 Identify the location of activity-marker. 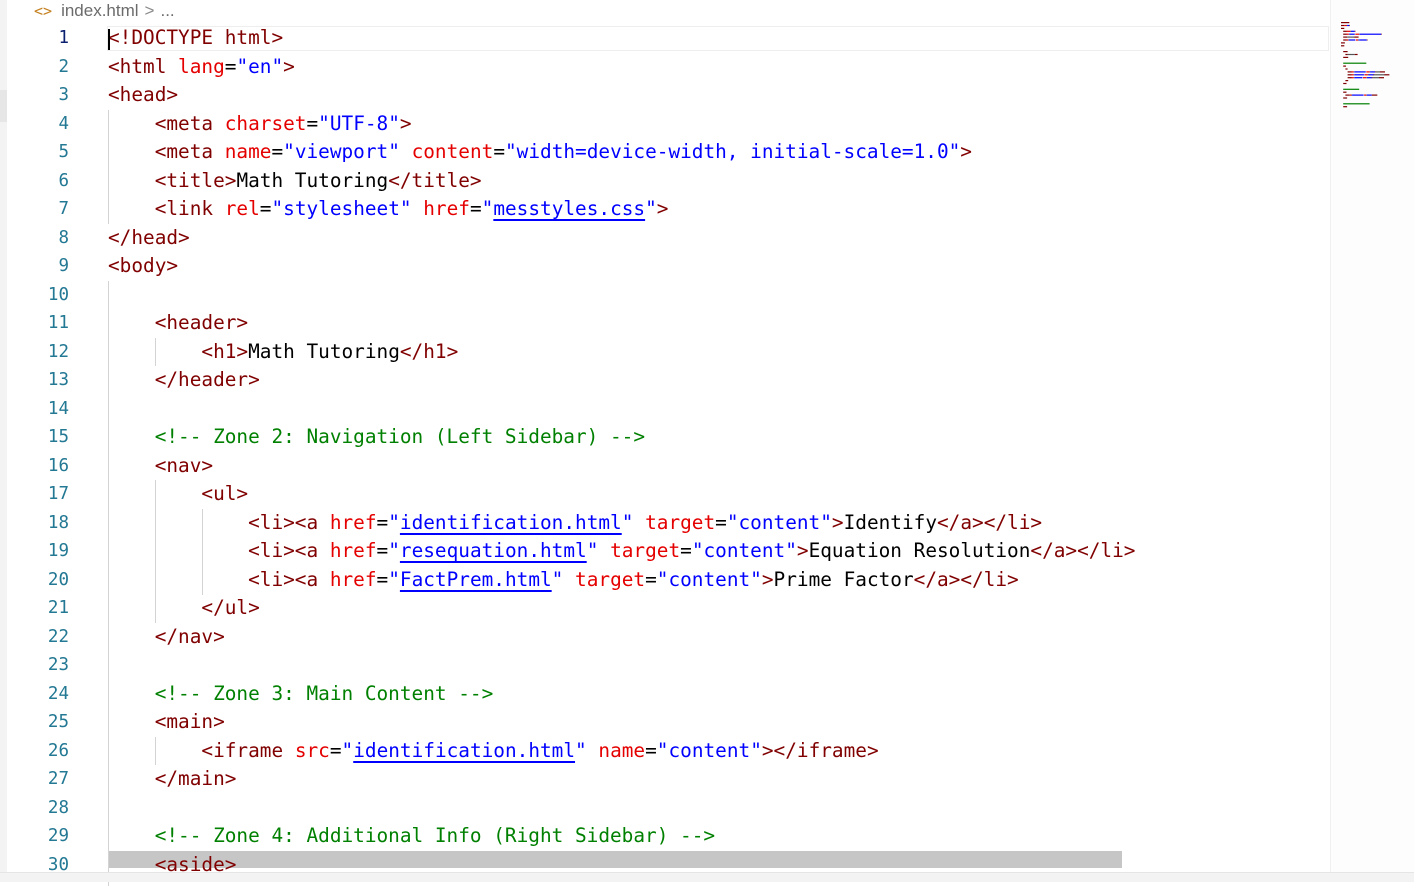
(3, 106).